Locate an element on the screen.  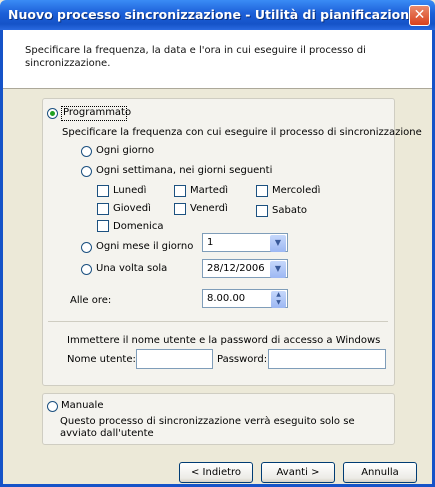
once-date-value: 28/12/2006 is located at coordinates (236, 268).